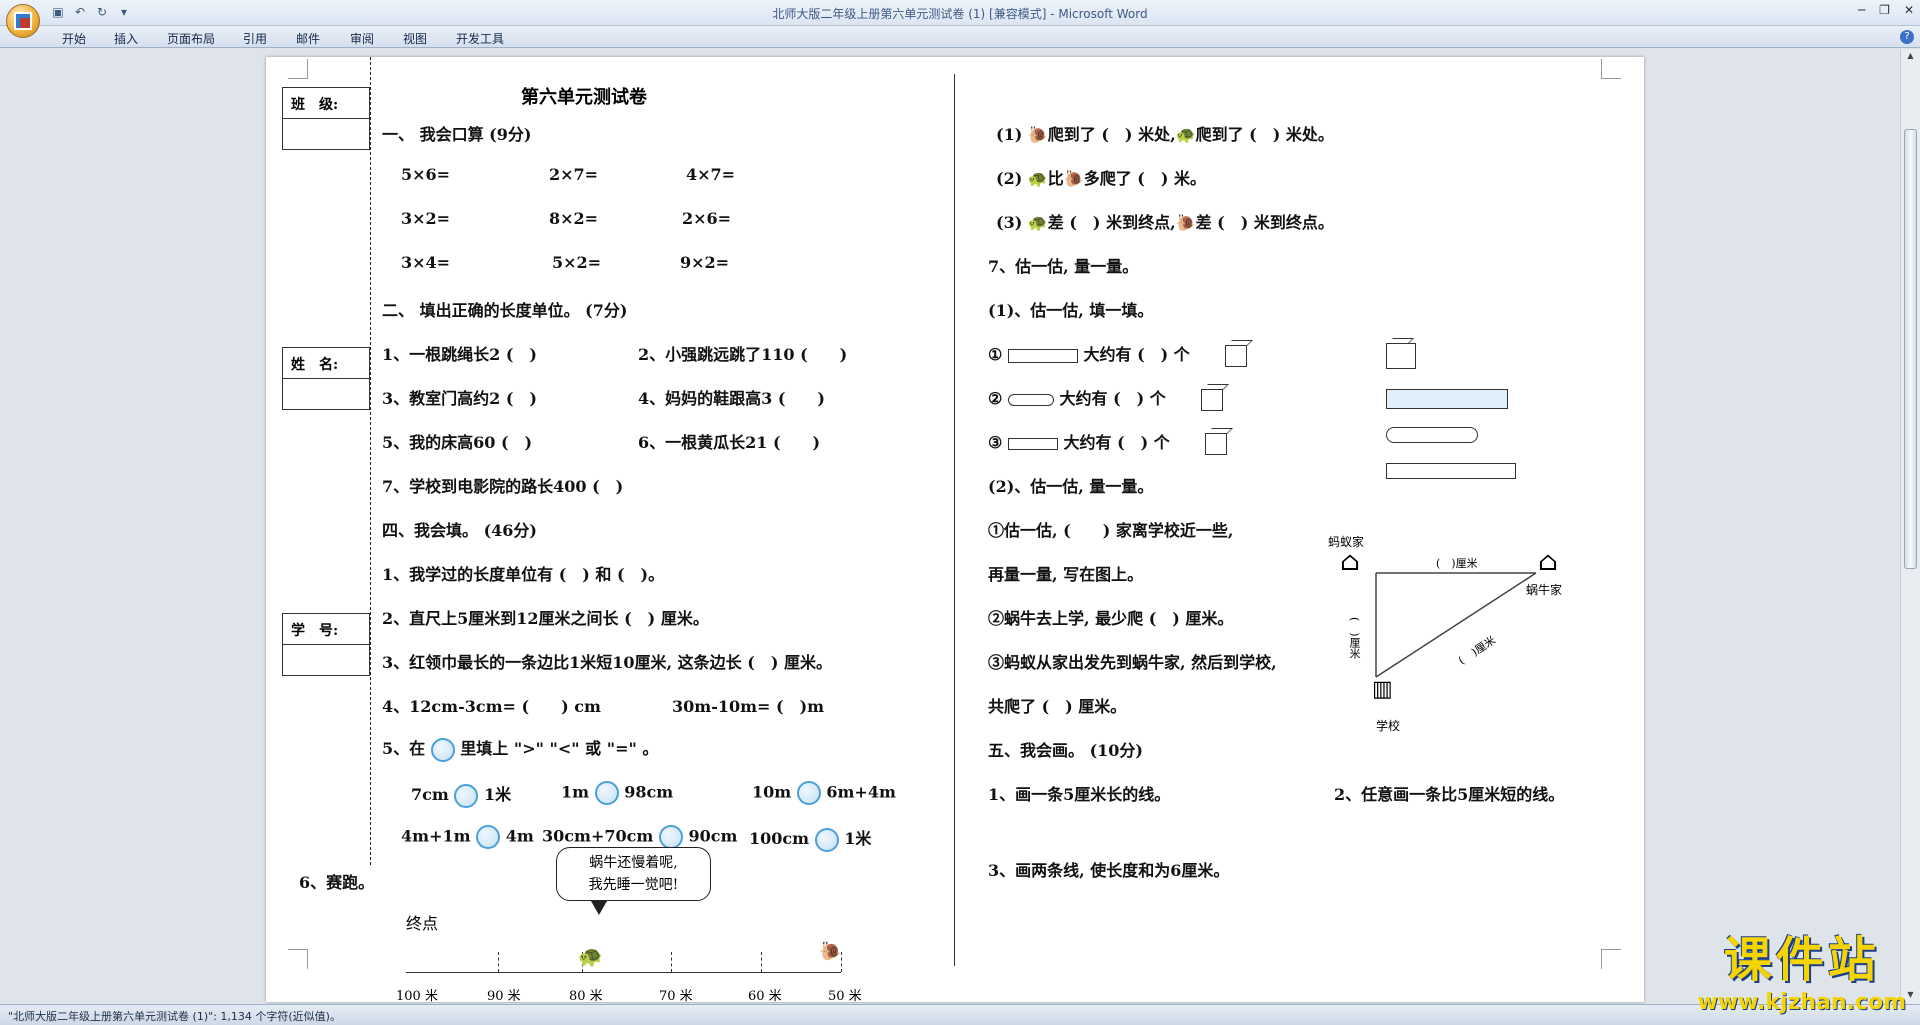 The height and width of the screenshot is (1025, 1920). What do you see at coordinates (574, 218) in the screenshot?
I see `calc-item: 8×2=` at bounding box center [574, 218].